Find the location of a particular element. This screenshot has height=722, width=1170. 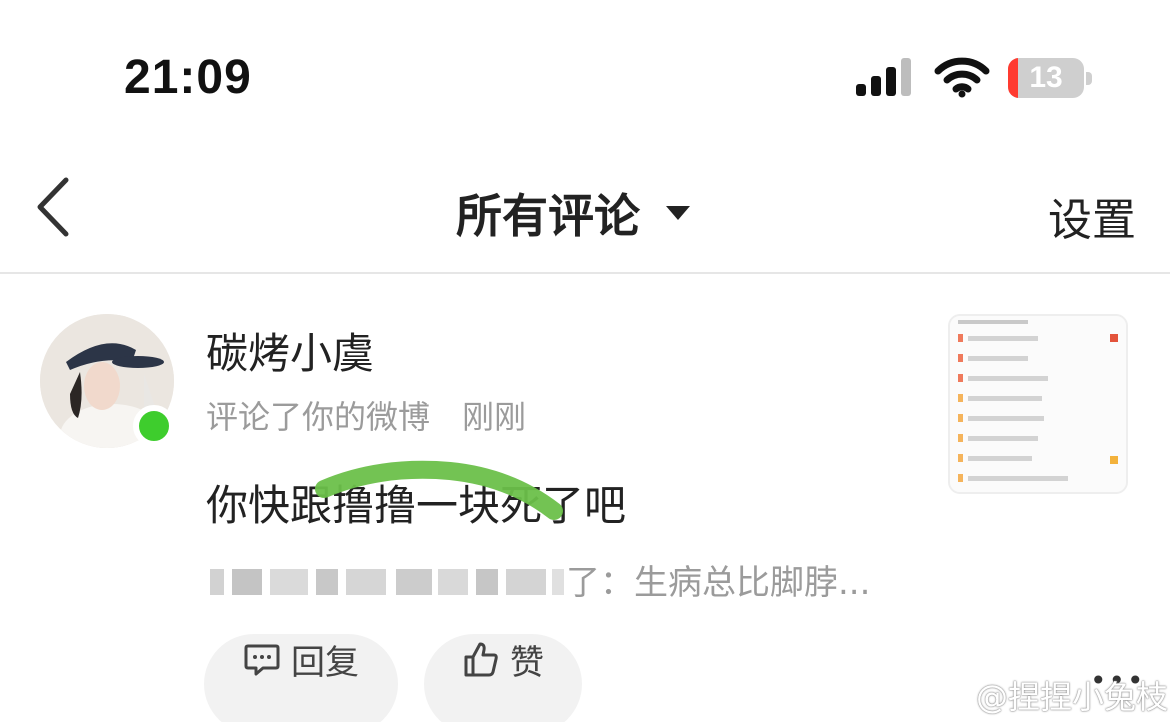

reply-button: 回复 is located at coordinates (301, 678).